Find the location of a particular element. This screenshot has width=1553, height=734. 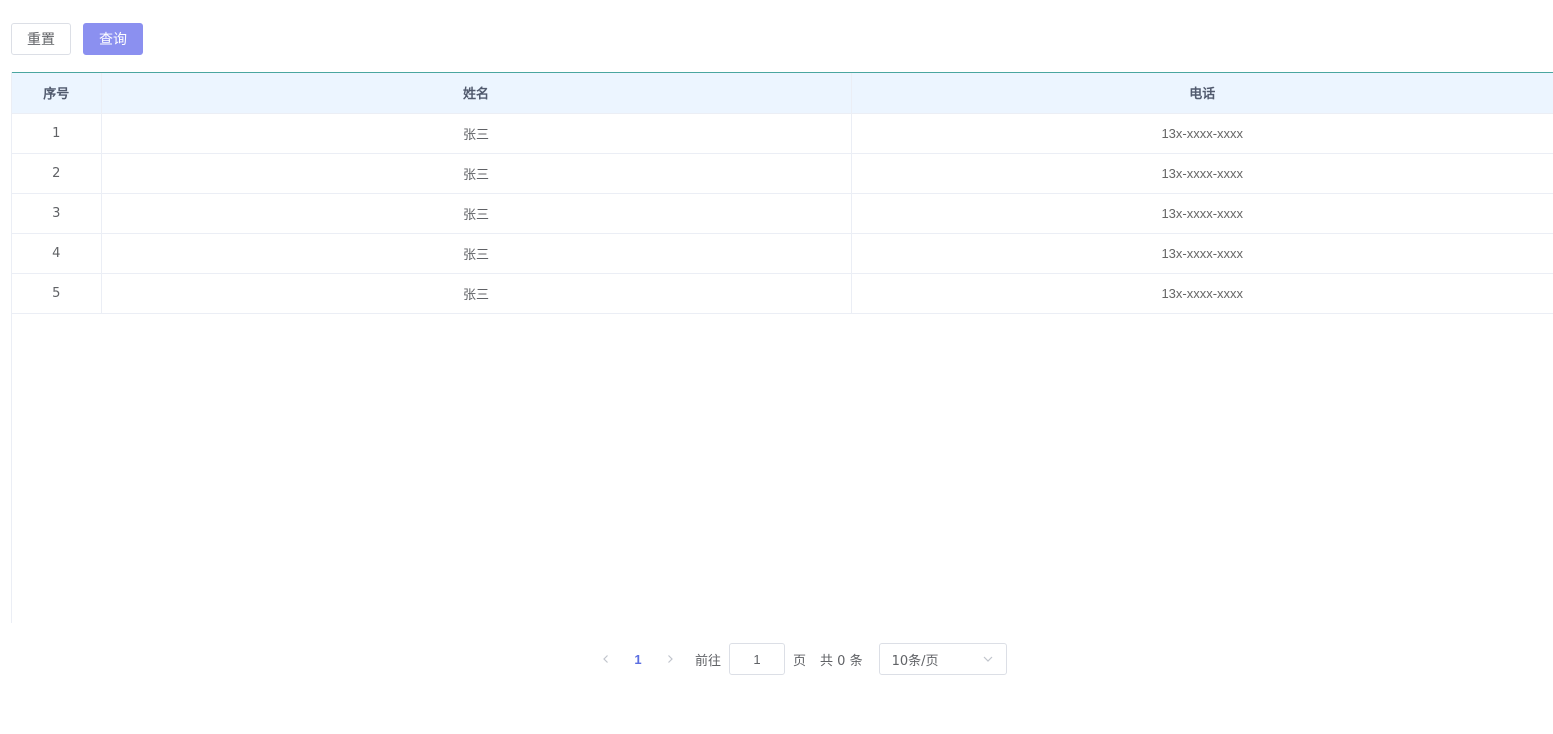

table-header-row: 序号 姓名 电话 is located at coordinates (782, 93).